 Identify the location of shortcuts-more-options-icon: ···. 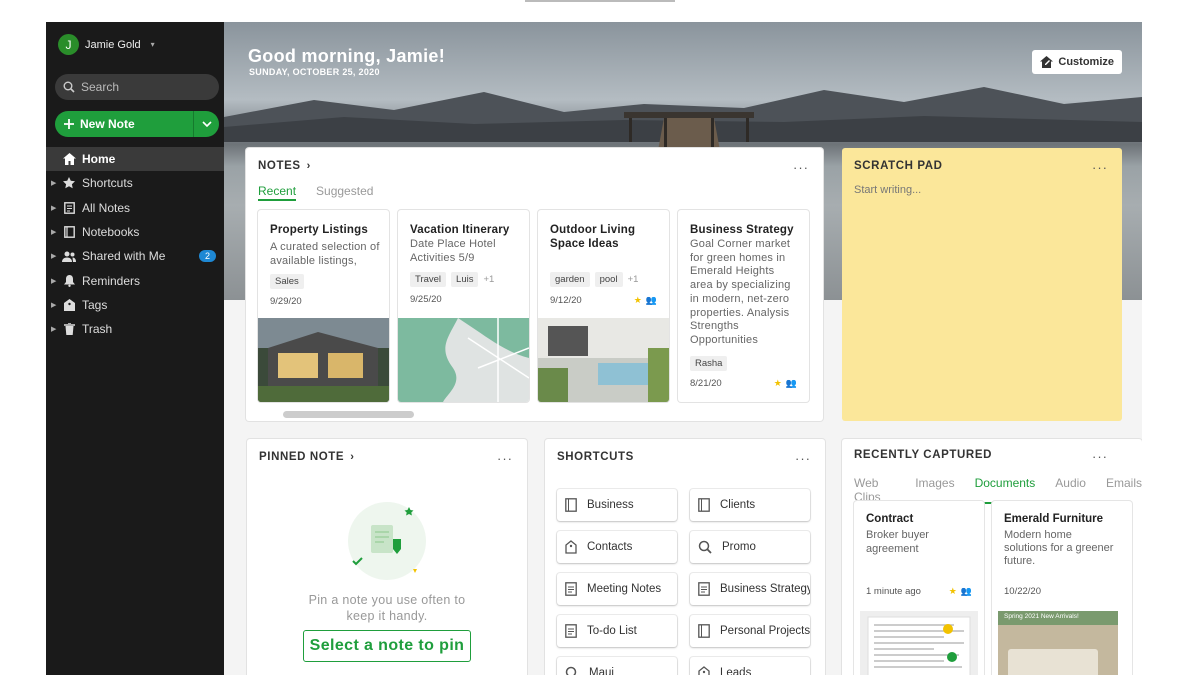
(803, 458).